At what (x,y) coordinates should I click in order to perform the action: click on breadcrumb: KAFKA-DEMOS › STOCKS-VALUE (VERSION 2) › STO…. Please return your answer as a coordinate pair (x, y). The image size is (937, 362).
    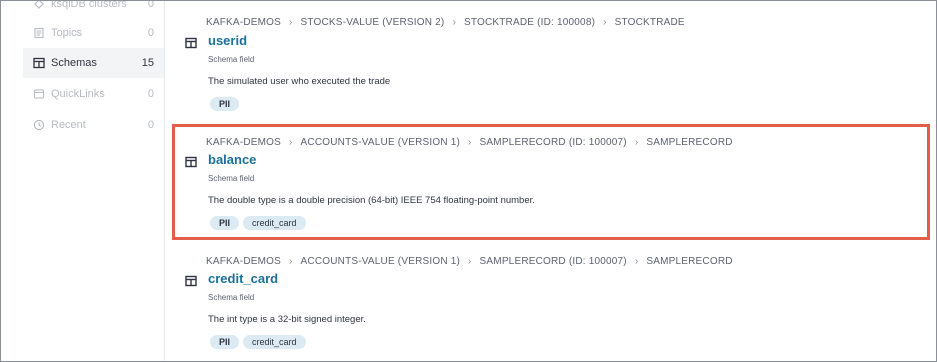
    Looking at the image, I should click on (445, 22).